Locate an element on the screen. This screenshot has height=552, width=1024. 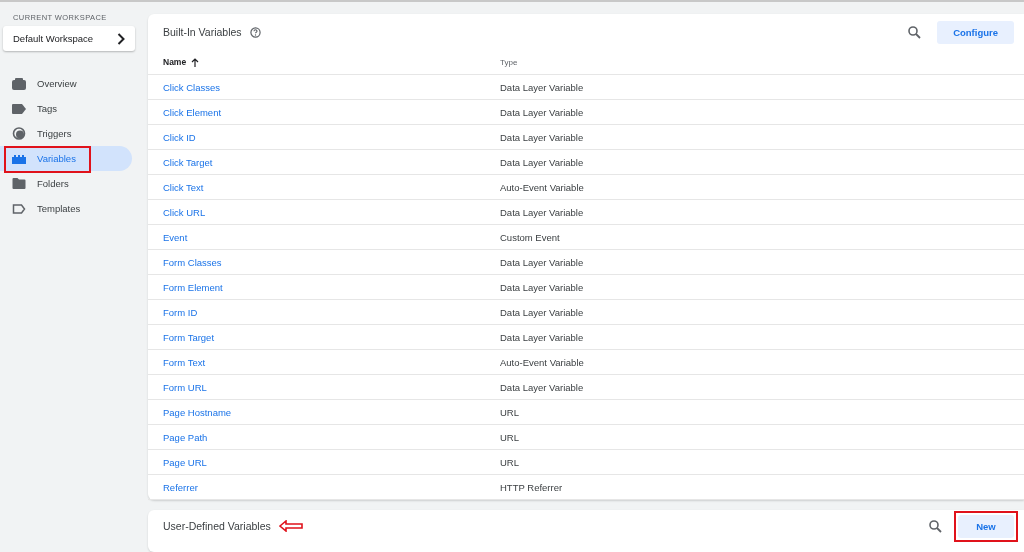
tag-icon is located at coordinates (19, 108).